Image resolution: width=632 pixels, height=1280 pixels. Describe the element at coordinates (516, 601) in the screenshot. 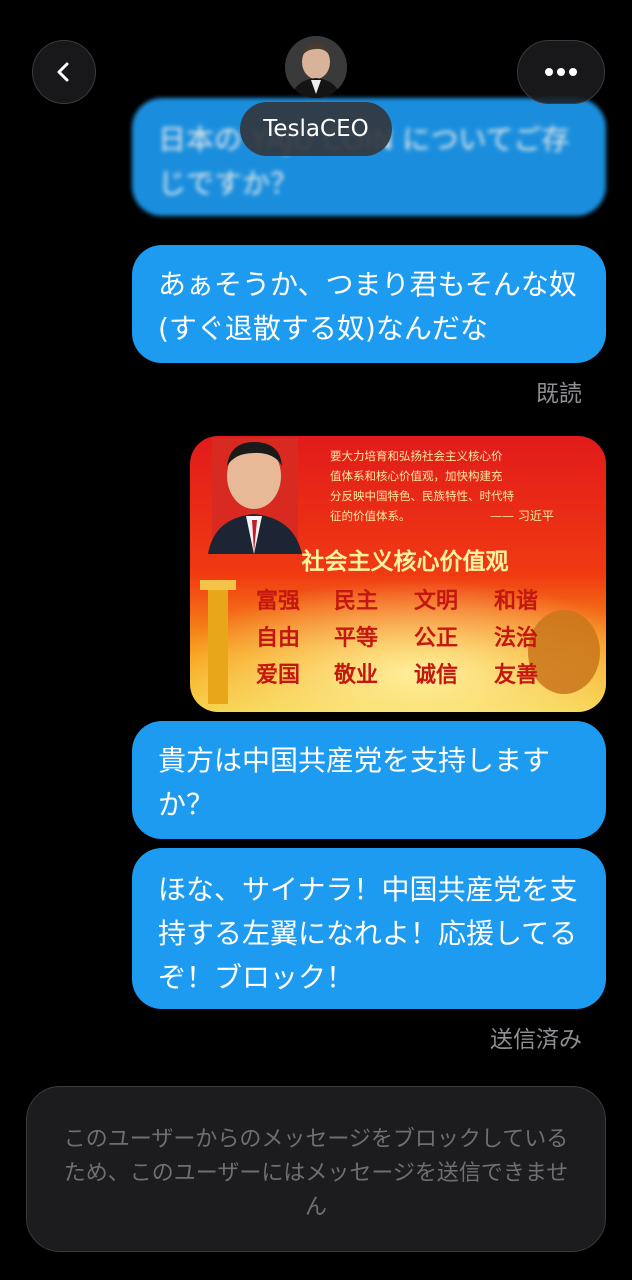

I see `poster-value-word: 和谐` at that location.